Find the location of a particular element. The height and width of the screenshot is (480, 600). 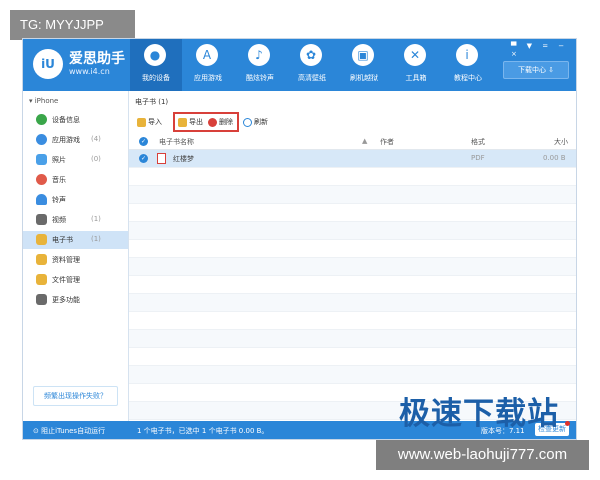

operation-failed-help-button: 频繁出现操作失败？ is located at coordinates (75, 396).